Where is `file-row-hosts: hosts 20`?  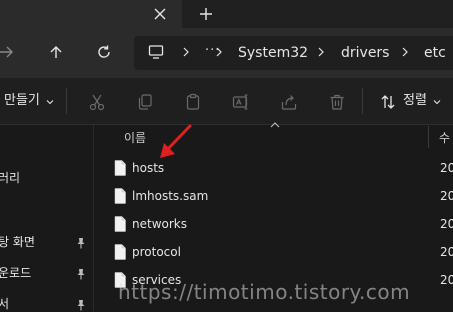
file-row-hosts: hosts 20 is located at coordinates (276, 168).